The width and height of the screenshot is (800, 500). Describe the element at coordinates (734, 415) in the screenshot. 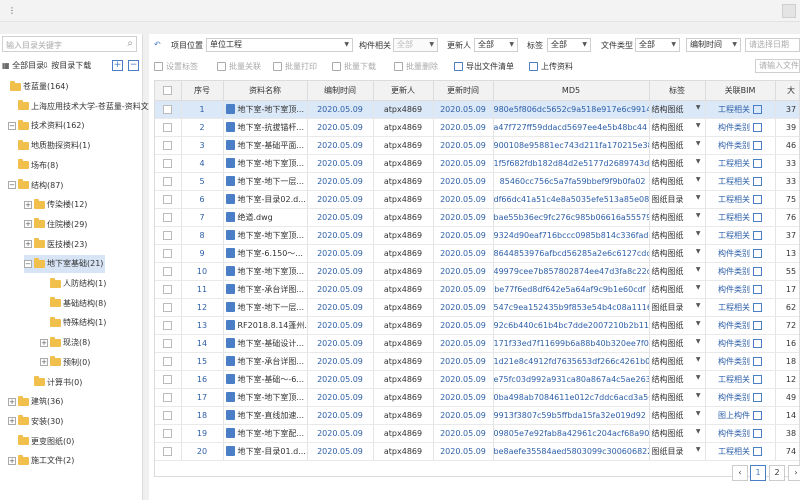

I see `bim-link: 图上构件` at that location.